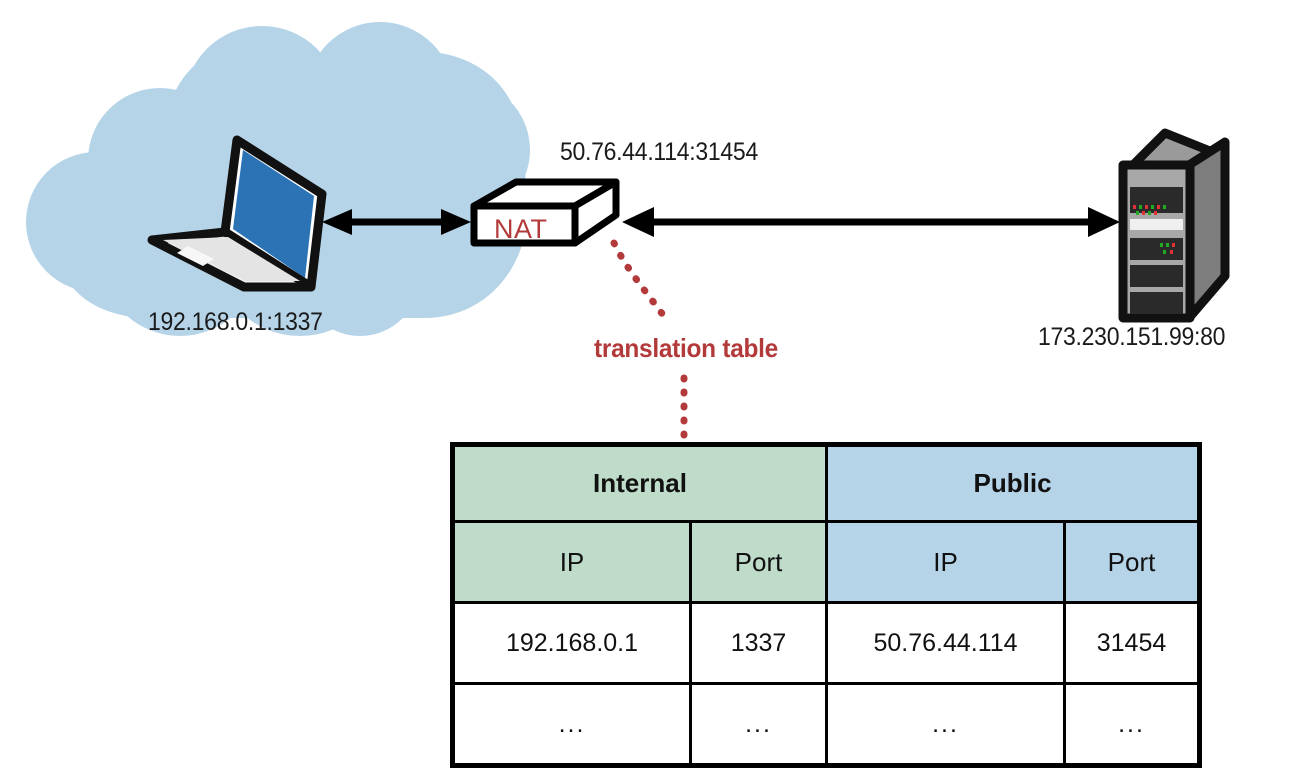  What do you see at coordinates (639, 483) in the screenshot?
I see `table-group-internal: Internal` at bounding box center [639, 483].